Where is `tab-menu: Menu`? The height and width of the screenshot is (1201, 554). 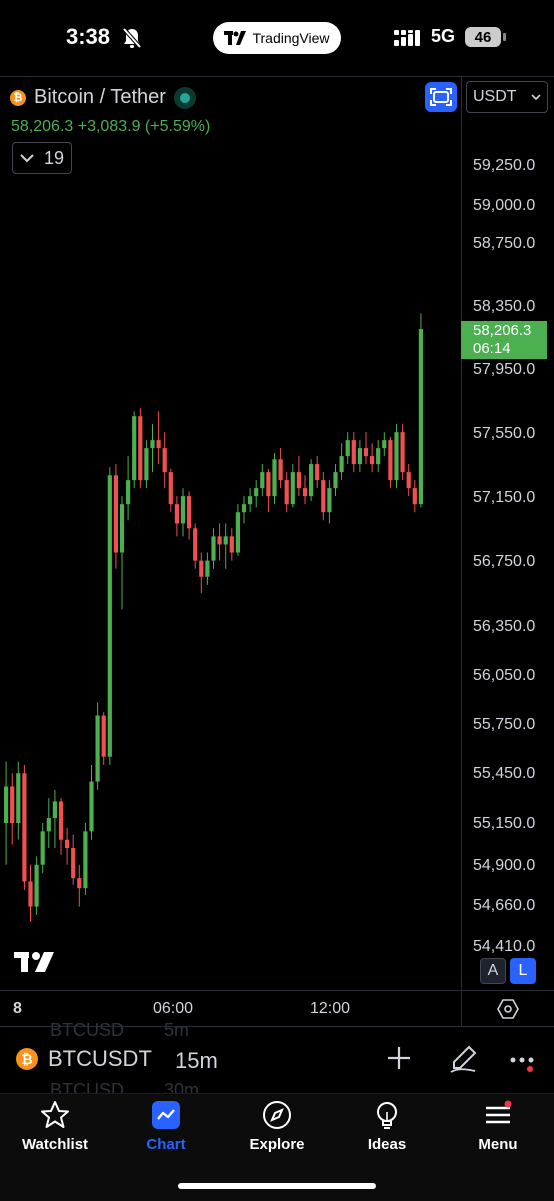 tab-menu: Menu is located at coordinates (498, 1126).